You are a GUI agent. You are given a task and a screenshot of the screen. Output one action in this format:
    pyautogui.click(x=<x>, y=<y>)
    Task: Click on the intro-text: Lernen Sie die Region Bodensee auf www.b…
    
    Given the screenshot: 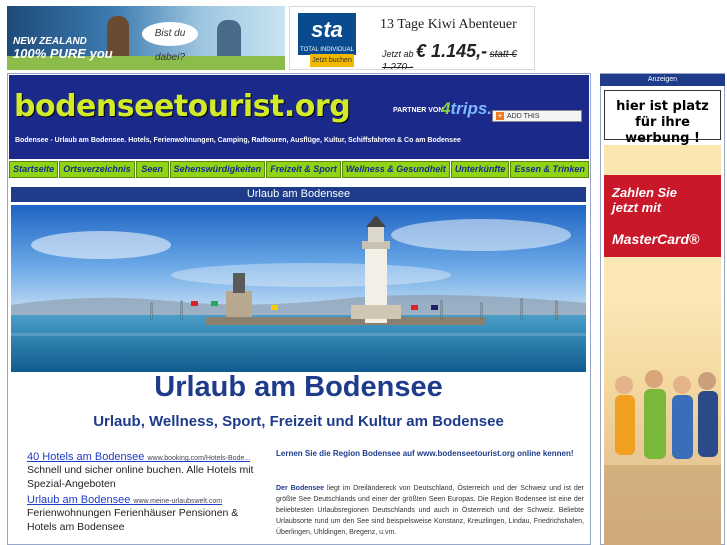 What is the action you would take?
    pyautogui.click(x=425, y=453)
    